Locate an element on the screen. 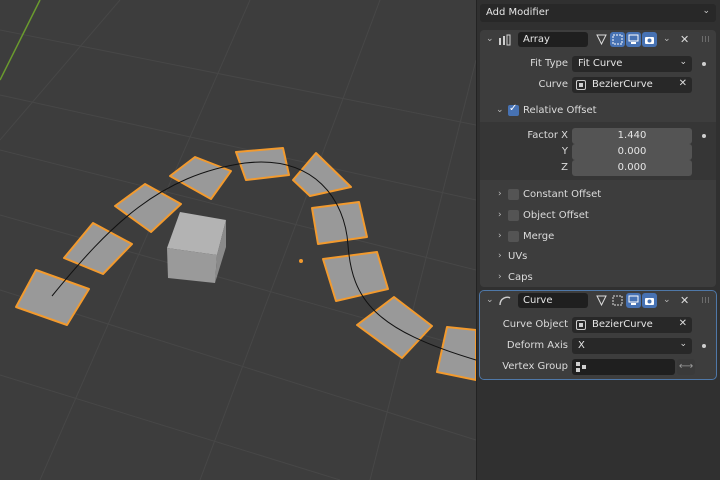  default-cube is located at coordinates (196, 247).